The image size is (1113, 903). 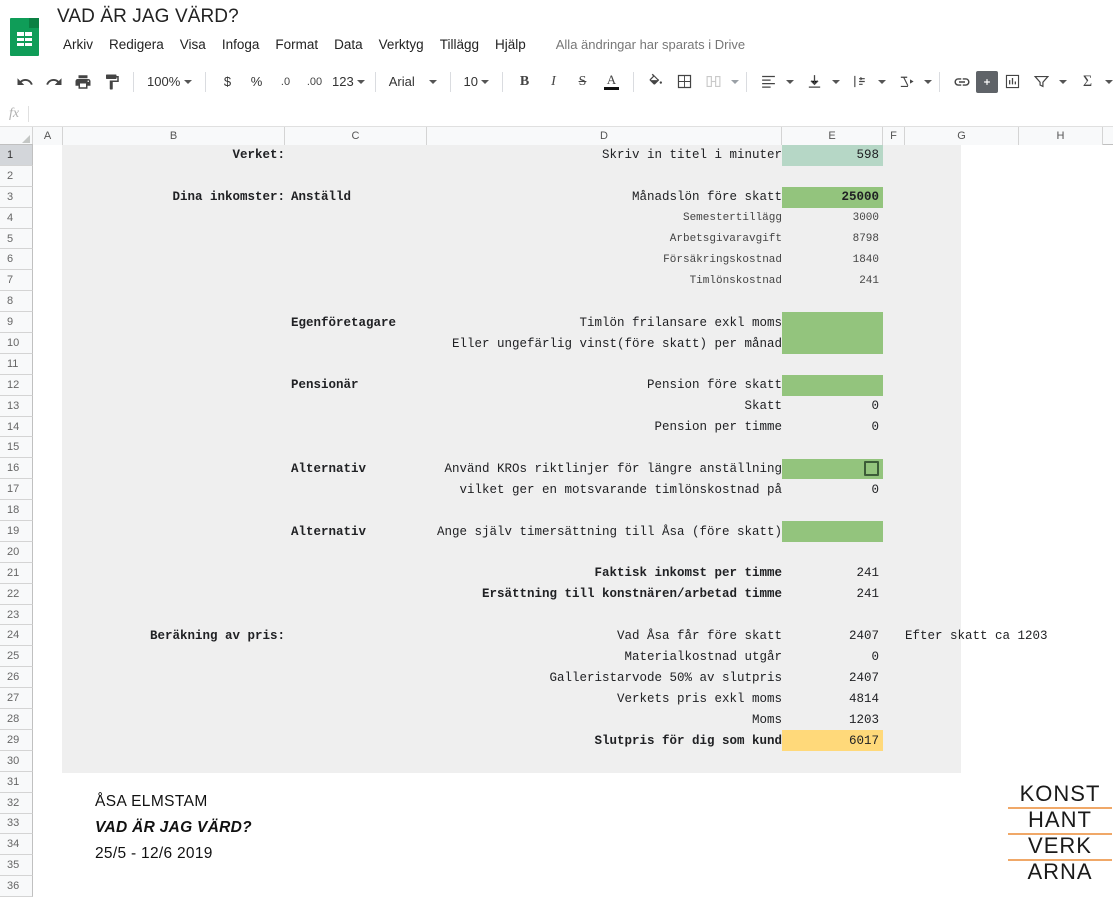 I want to click on row-header-24: 24, so click(x=16, y=636).